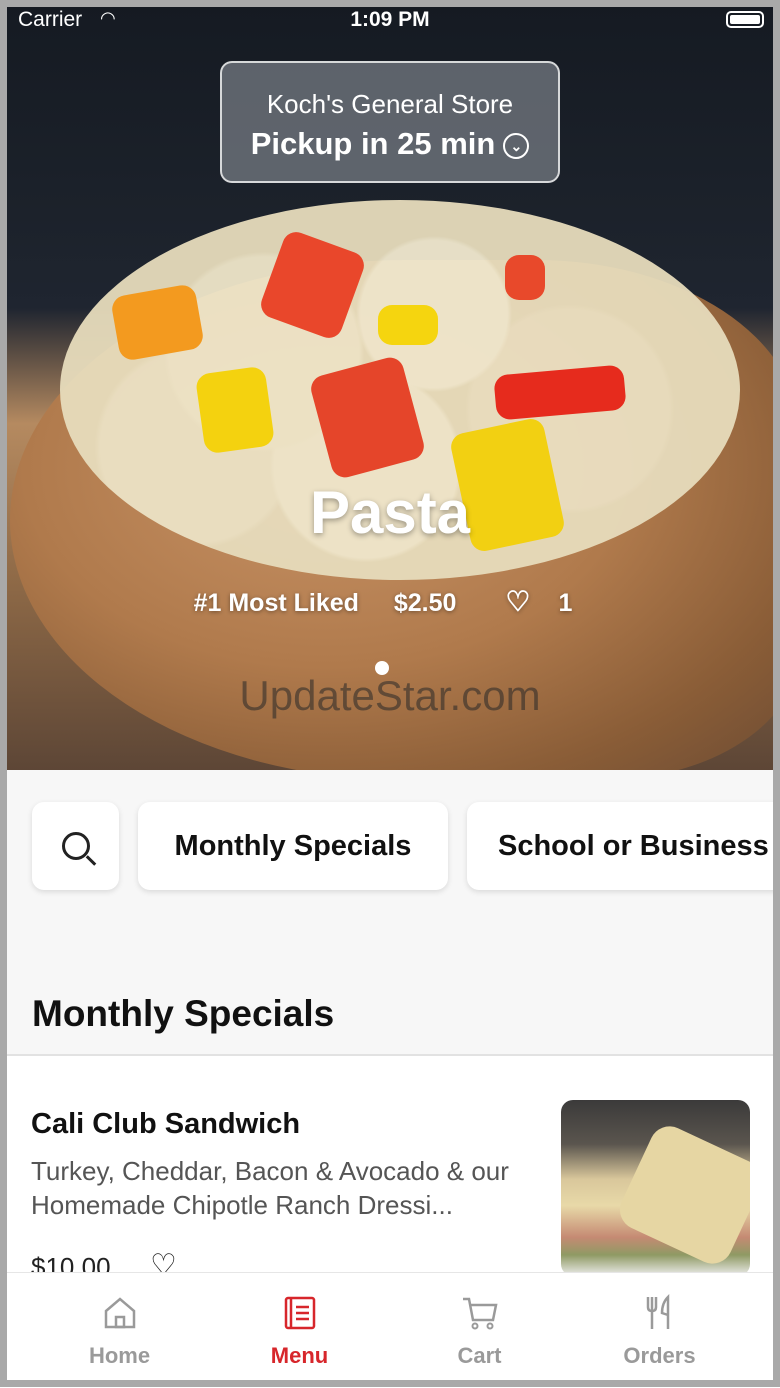  Describe the element at coordinates (119, 1313) in the screenshot. I see `home-icon` at that location.